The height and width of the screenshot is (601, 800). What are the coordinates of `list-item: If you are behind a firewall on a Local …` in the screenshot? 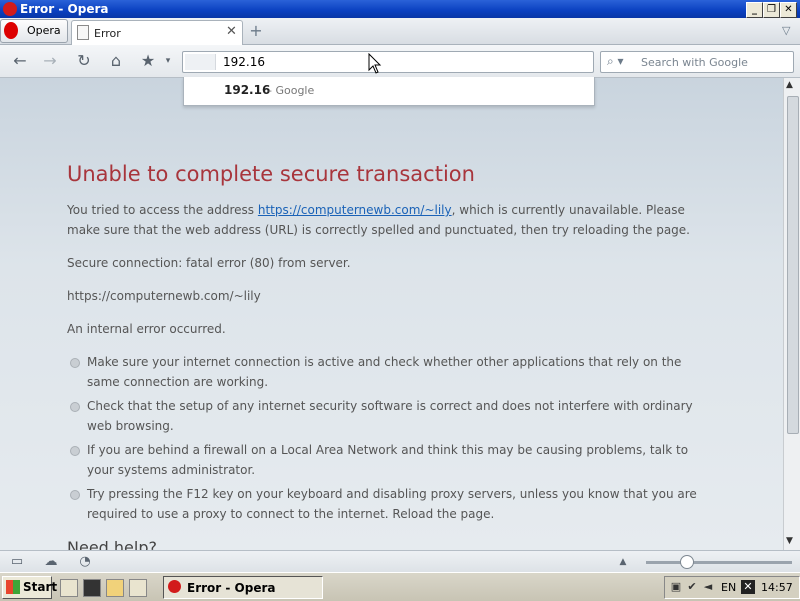 It's located at (388, 460).